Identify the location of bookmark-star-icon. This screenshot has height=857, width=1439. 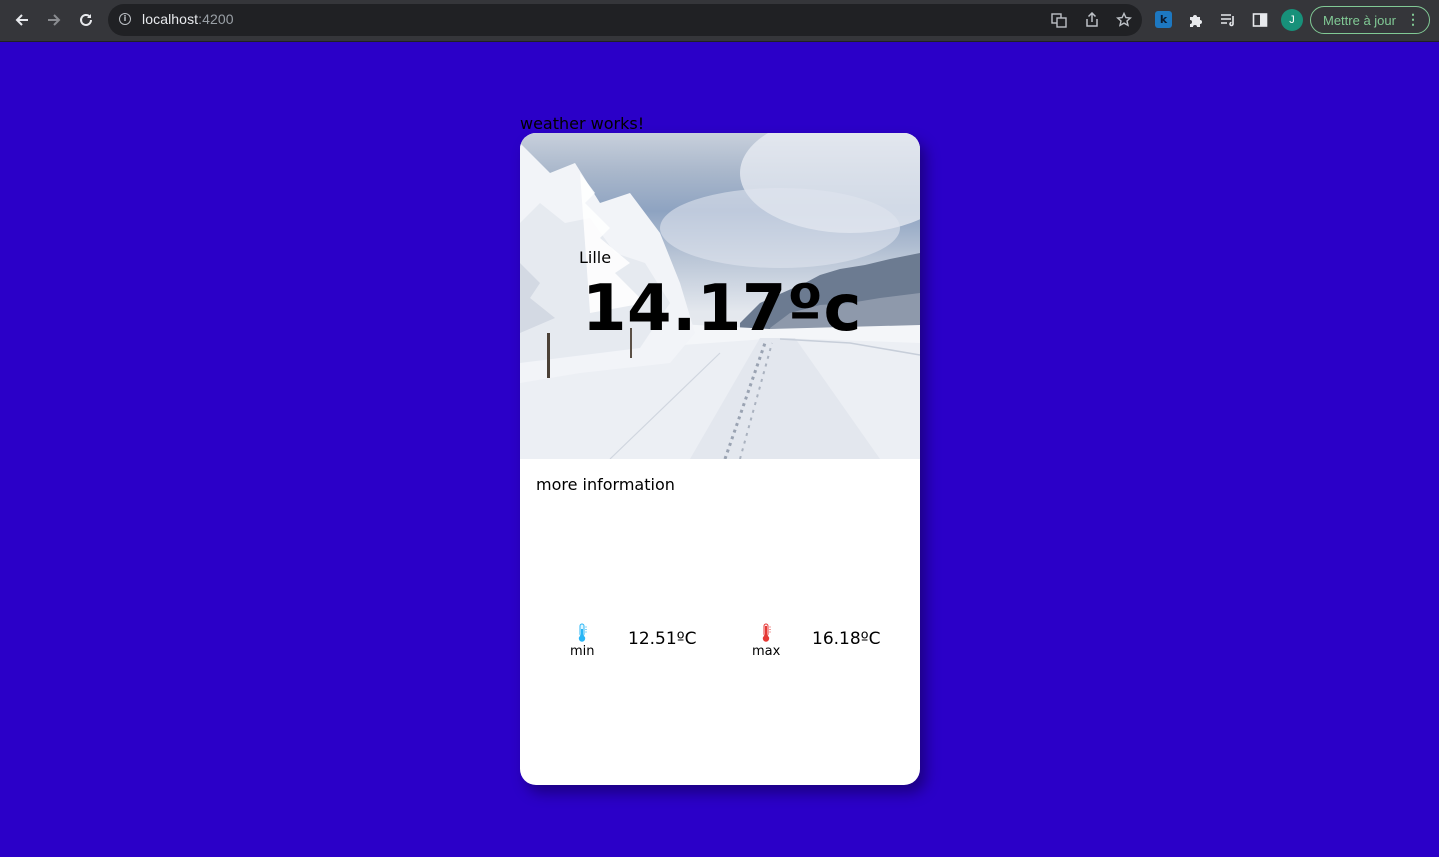
(1124, 20).